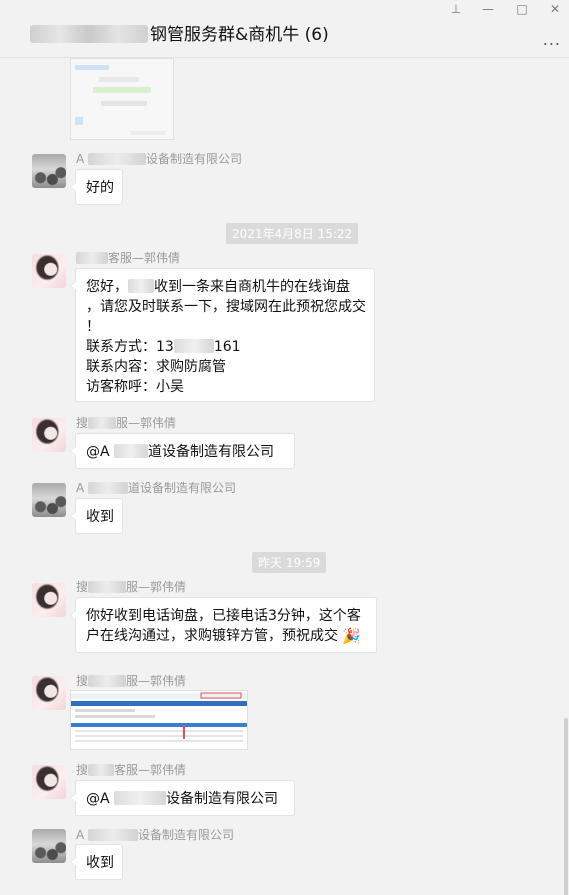 The height and width of the screenshot is (895, 569). What do you see at coordinates (156, 488) in the screenshot?
I see `sender-name: A 道设备制造有限公司` at bounding box center [156, 488].